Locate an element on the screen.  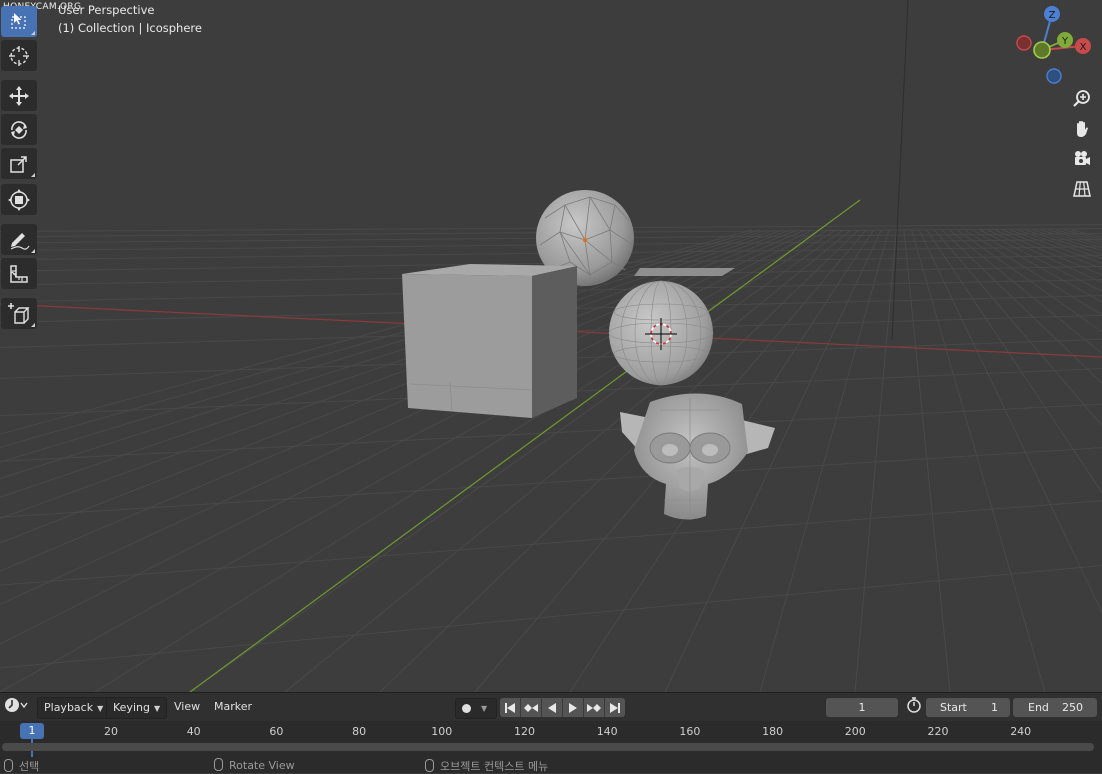
zoom-icon is located at coordinates (1081, 98).